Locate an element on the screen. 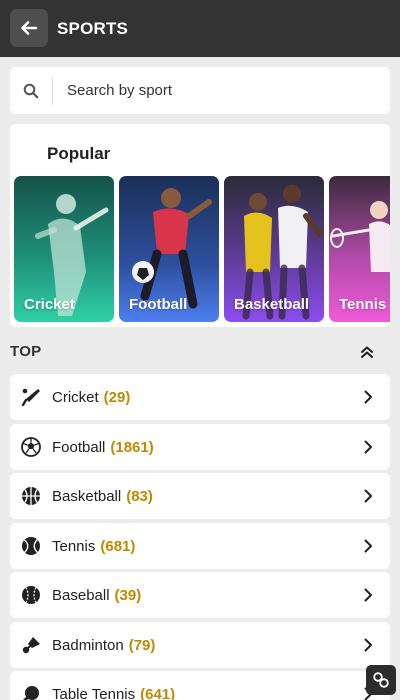 The image size is (400, 700). popular-tile-basketball: Basketball is located at coordinates (274, 249).